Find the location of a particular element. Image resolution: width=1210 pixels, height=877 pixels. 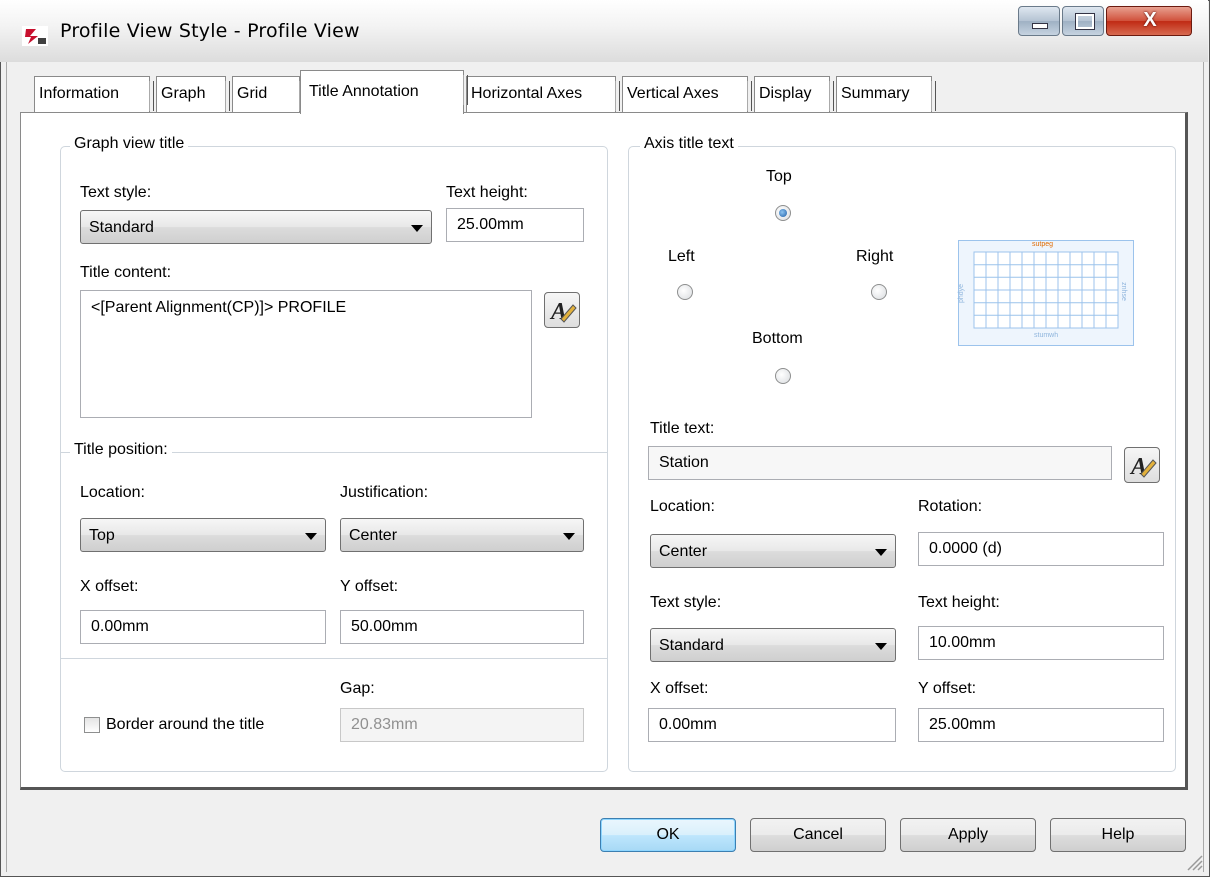

axis-text-style-dropdown: Standard is located at coordinates (773, 645).